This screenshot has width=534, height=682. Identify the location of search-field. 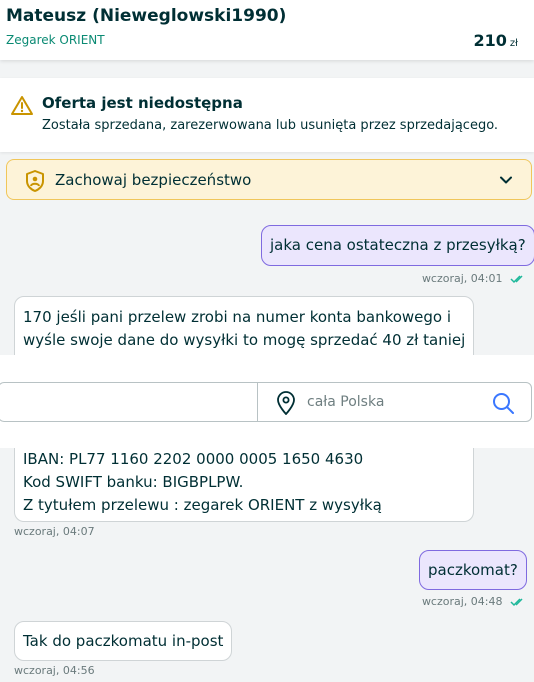
(266, 402).